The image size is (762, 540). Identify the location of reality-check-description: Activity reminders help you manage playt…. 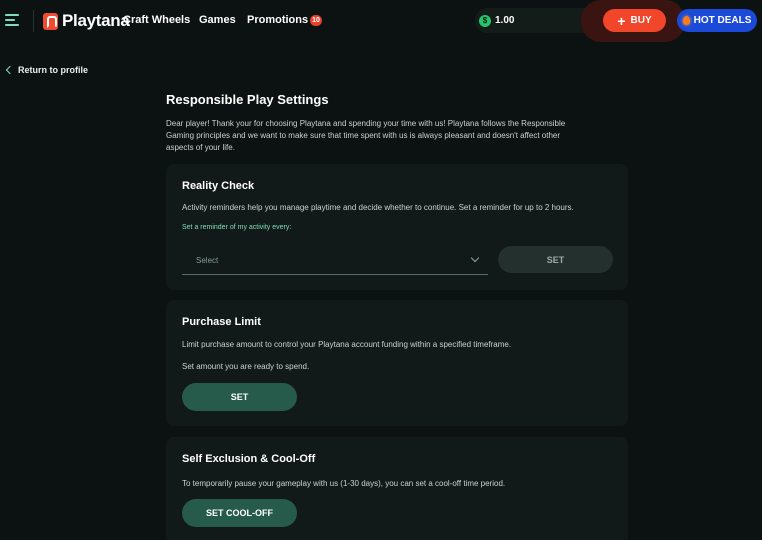
(378, 207).